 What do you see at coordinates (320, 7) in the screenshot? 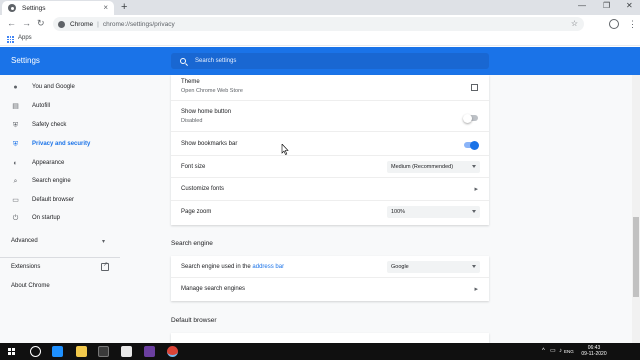
I see `tab-strip: Settings × + — ❐ ✕` at bounding box center [320, 7].